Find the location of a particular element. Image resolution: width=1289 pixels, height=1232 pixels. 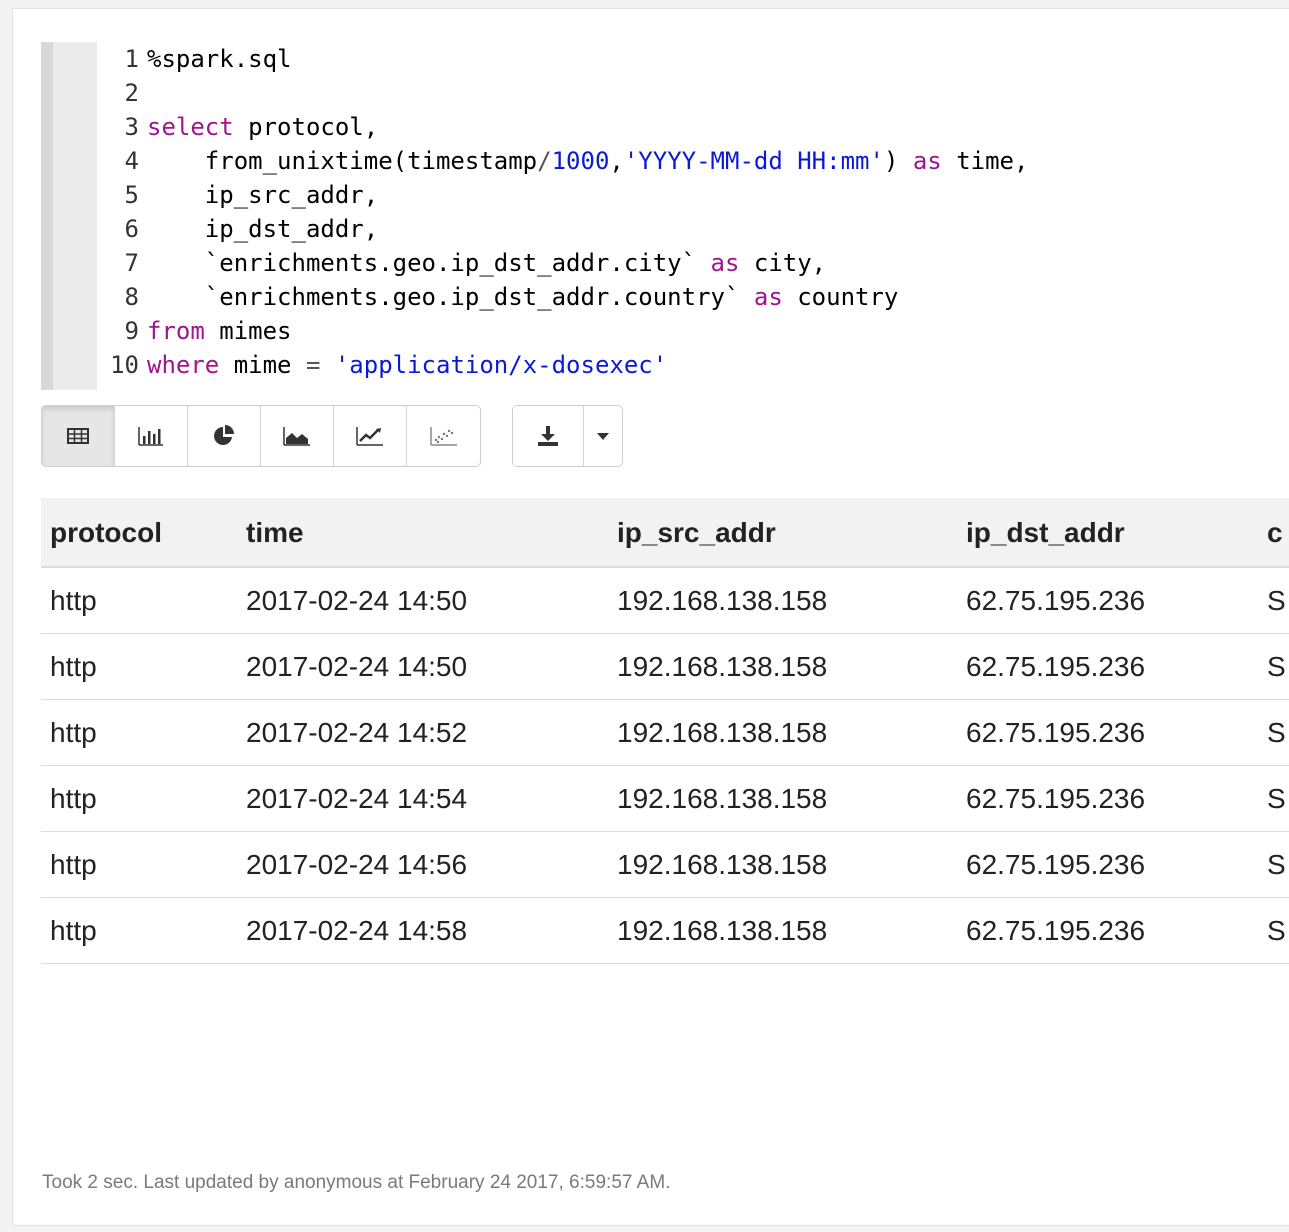

code-text: %spark.sql is located at coordinates (219, 59).